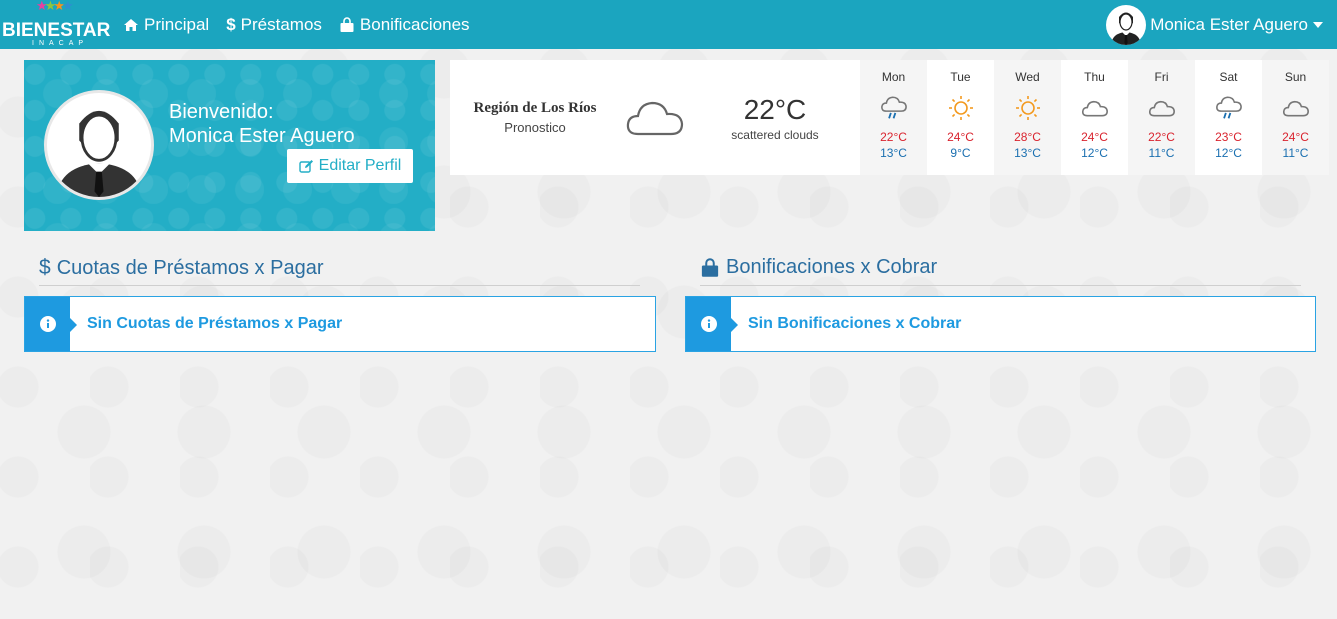 This screenshot has width=1337, height=619. I want to click on nav-links: Principal $ Préstamos Bonificaciones, so click(305, 24).